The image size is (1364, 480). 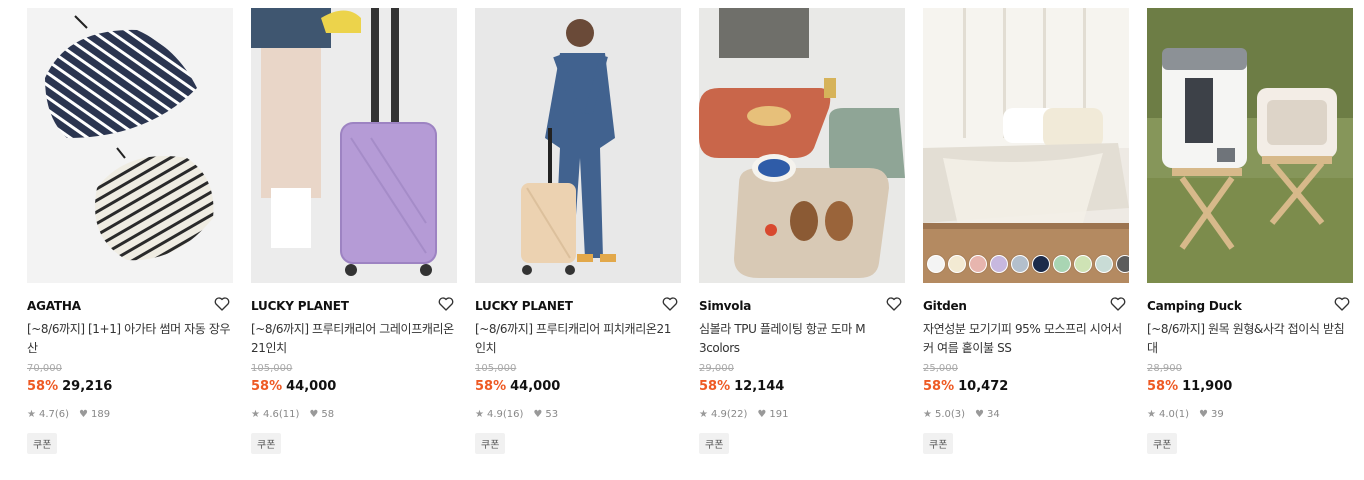 I want to click on review-count: (22), so click(x=737, y=414).